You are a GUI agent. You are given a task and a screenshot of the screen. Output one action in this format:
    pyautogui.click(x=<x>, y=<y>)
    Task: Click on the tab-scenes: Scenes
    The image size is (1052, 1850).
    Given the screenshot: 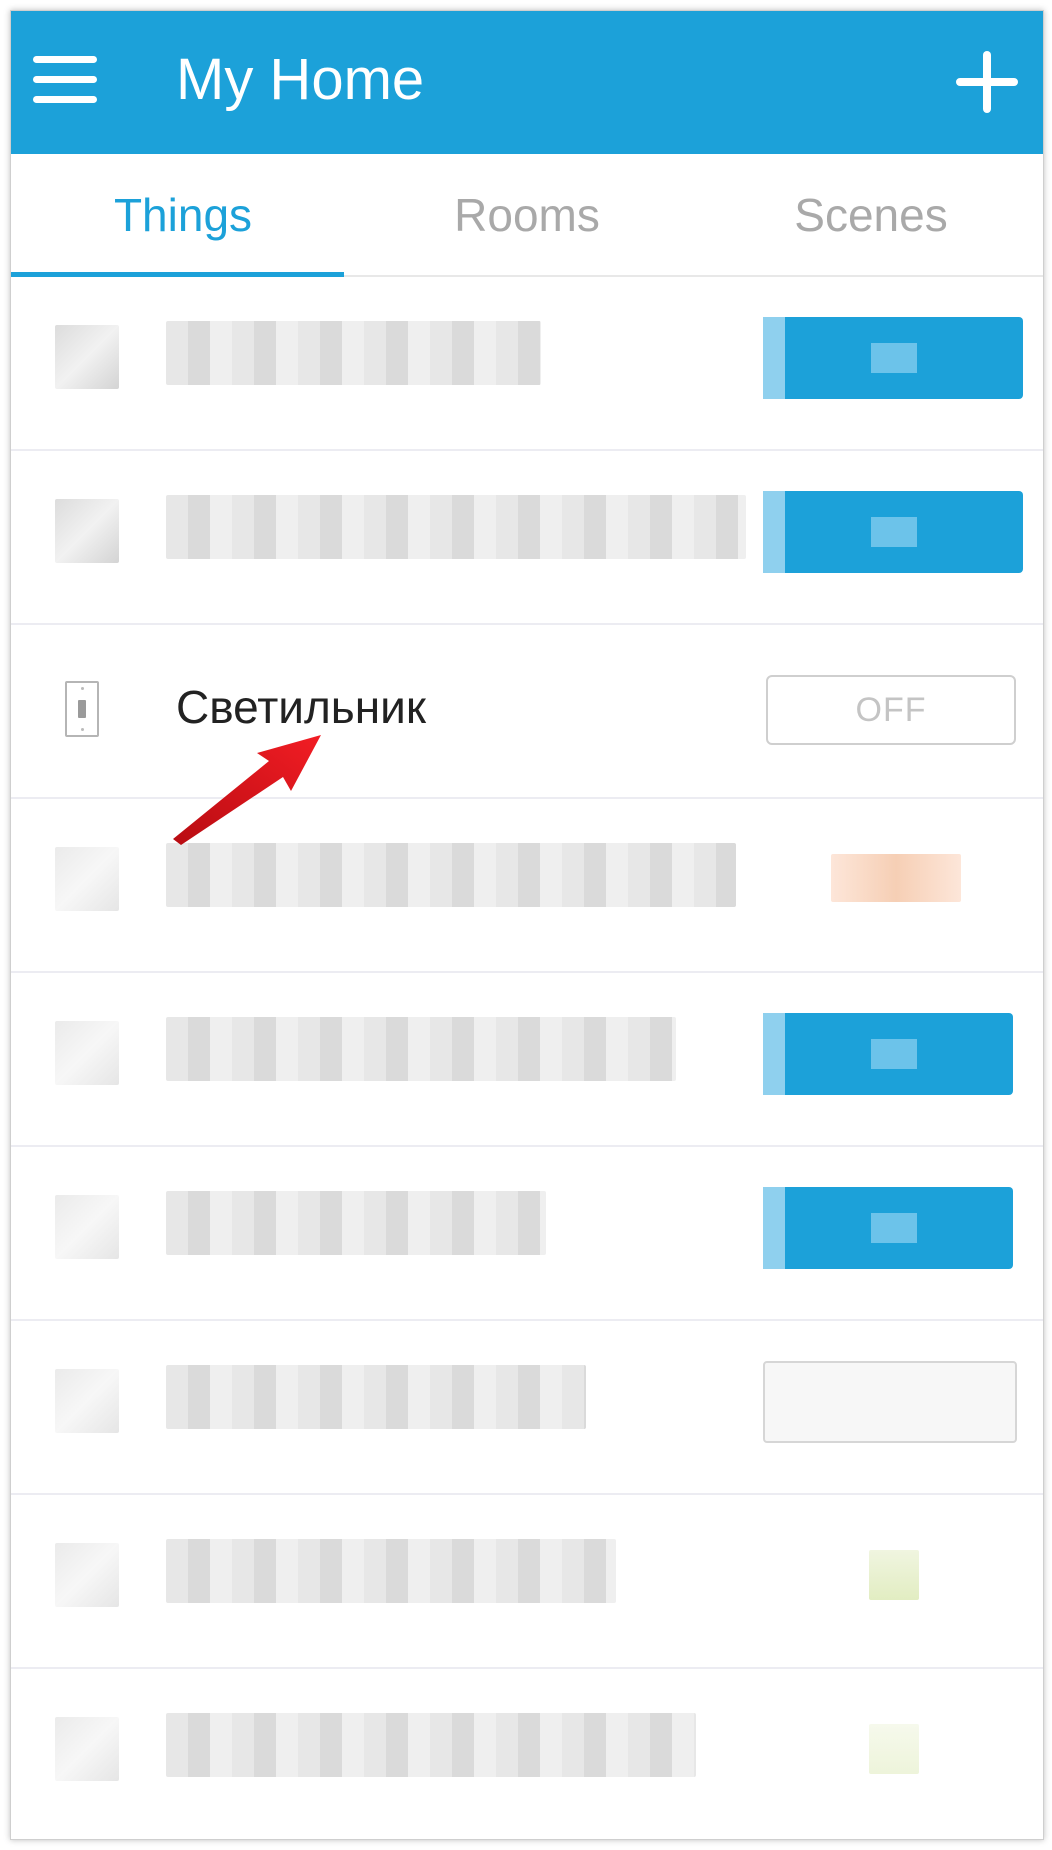 What is the action you would take?
    pyautogui.click(x=871, y=214)
    